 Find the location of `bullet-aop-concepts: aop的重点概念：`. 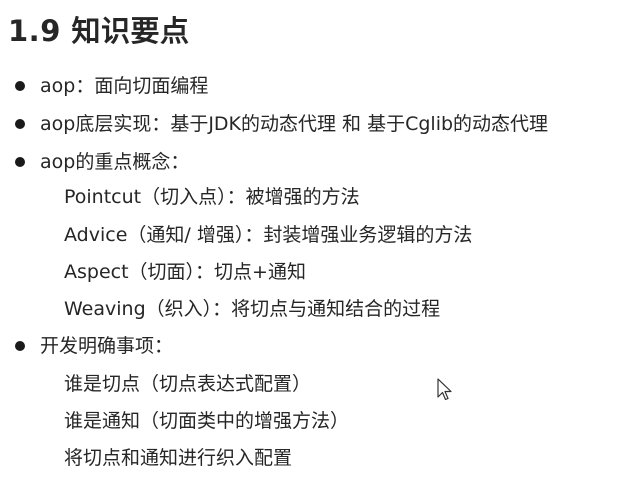

bullet-aop-concepts: aop的重点概念： is located at coordinates (115, 162).